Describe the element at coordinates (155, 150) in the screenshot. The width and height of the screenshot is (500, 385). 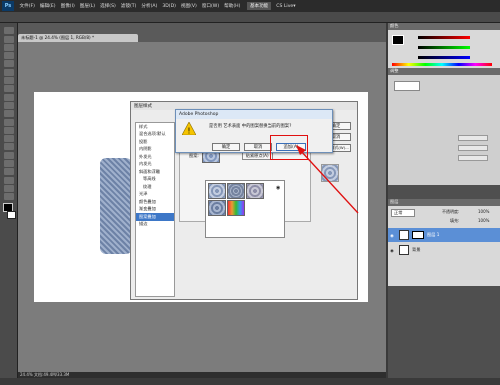
I see `style-list-item: 内阴影` at that location.